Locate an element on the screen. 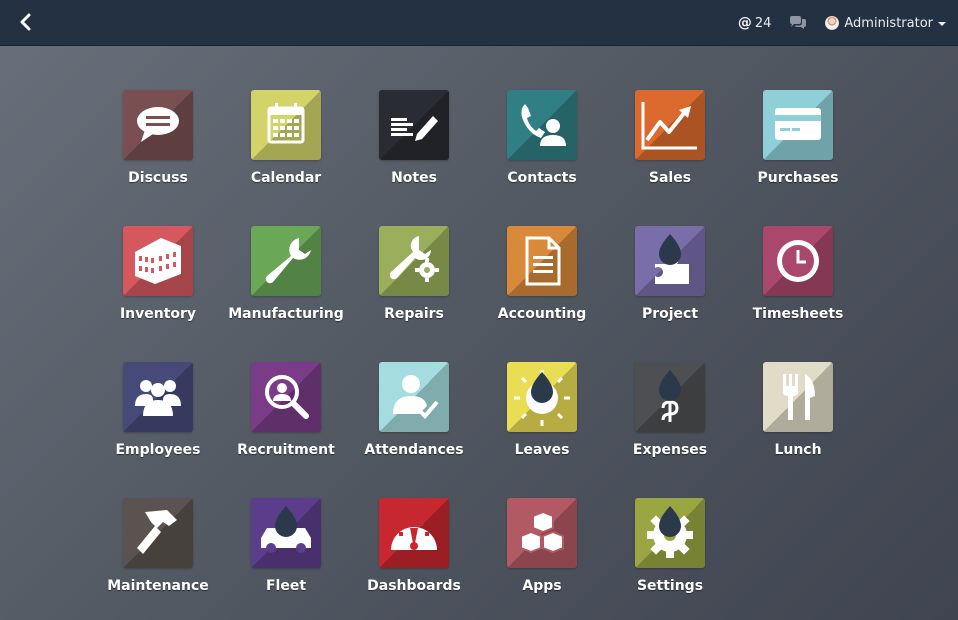 Image resolution: width=958 pixels, height=620 pixels. app-lunch: Lunch is located at coordinates (798, 430).